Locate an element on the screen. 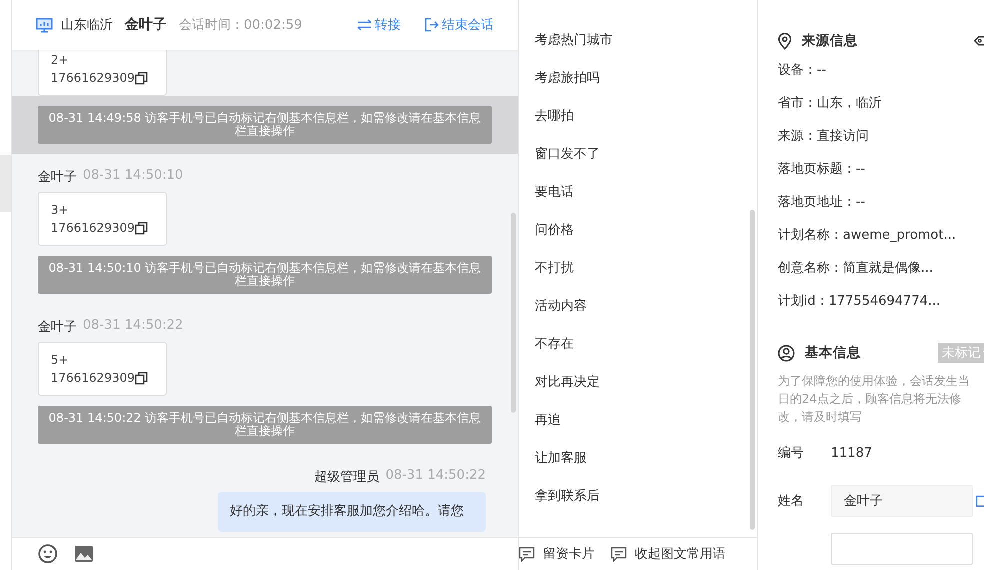 This screenshot has height=570, width=984. image-icon is located at coordinates (84, 554).